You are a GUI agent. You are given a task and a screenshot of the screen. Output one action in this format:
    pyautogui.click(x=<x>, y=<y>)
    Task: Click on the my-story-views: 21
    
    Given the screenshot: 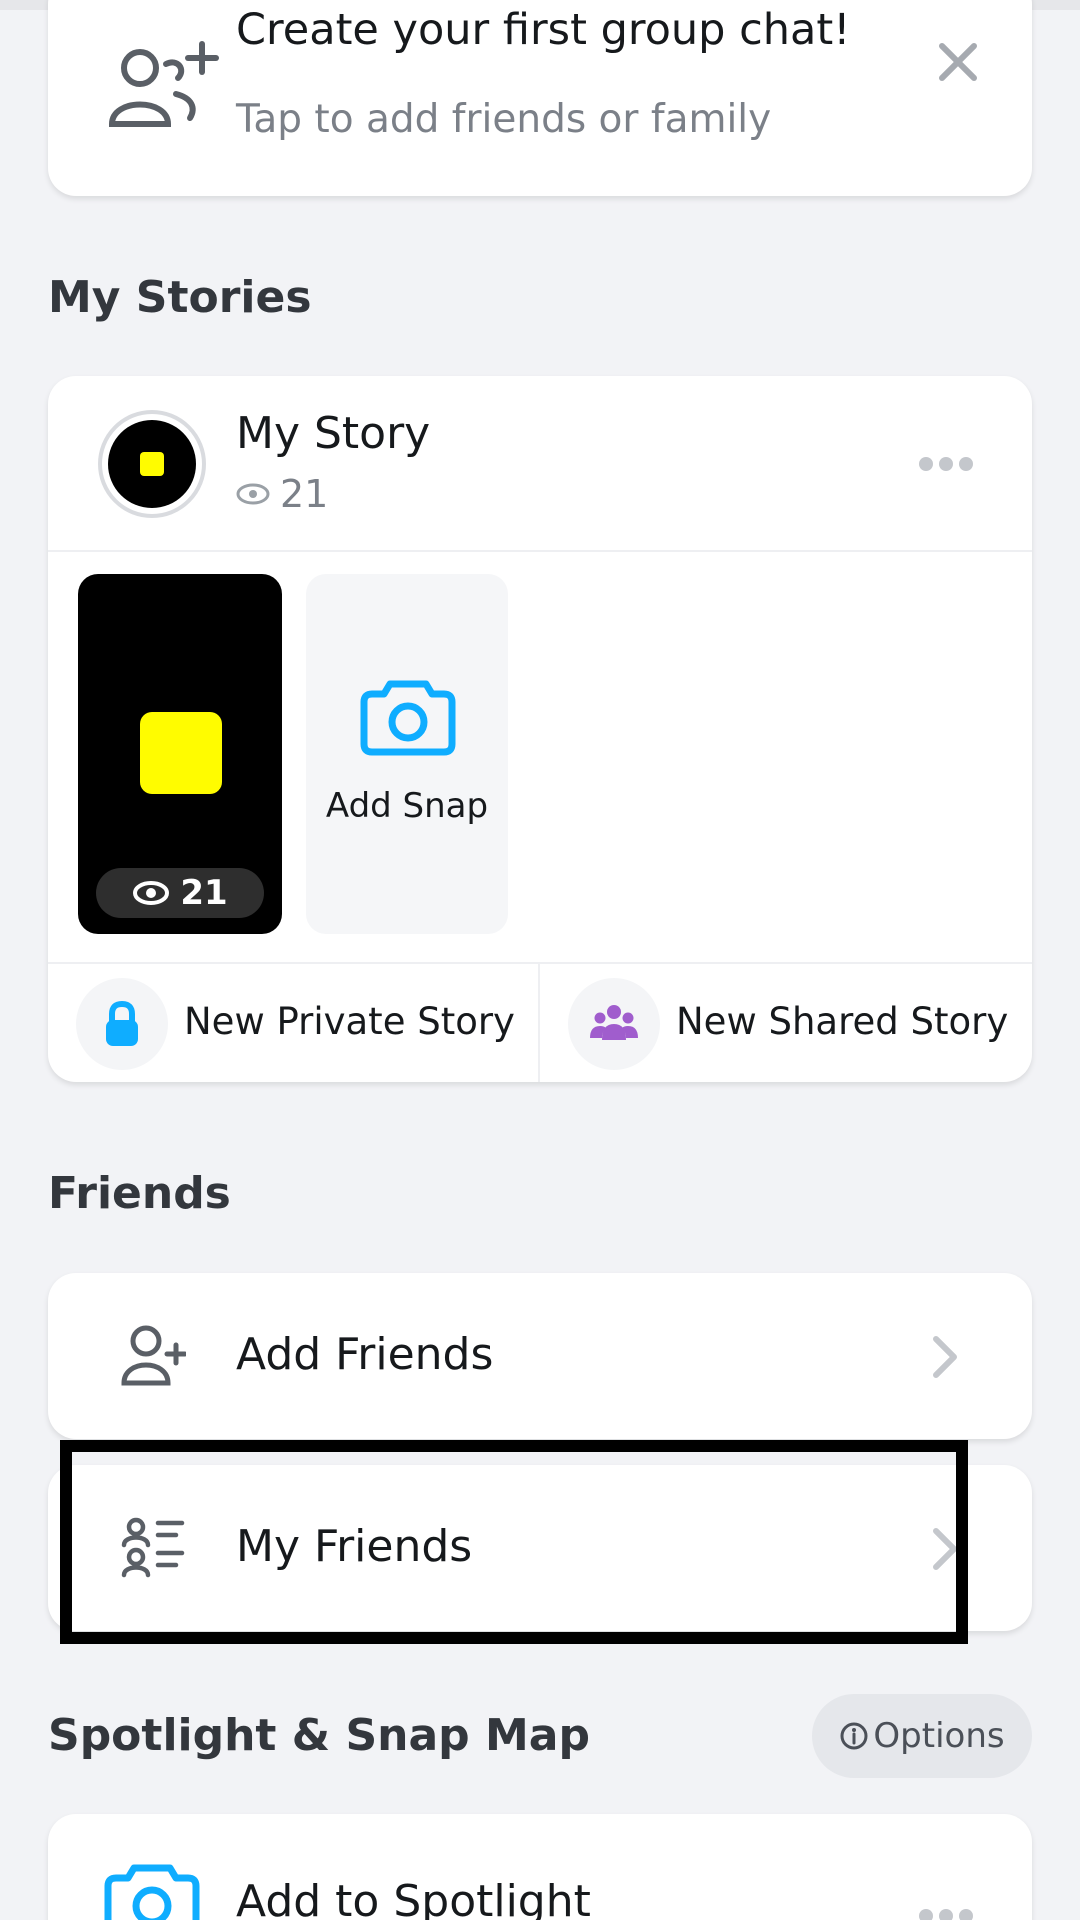 What is the action you would take?
    pyautogui.click(x=282, y=494)
    